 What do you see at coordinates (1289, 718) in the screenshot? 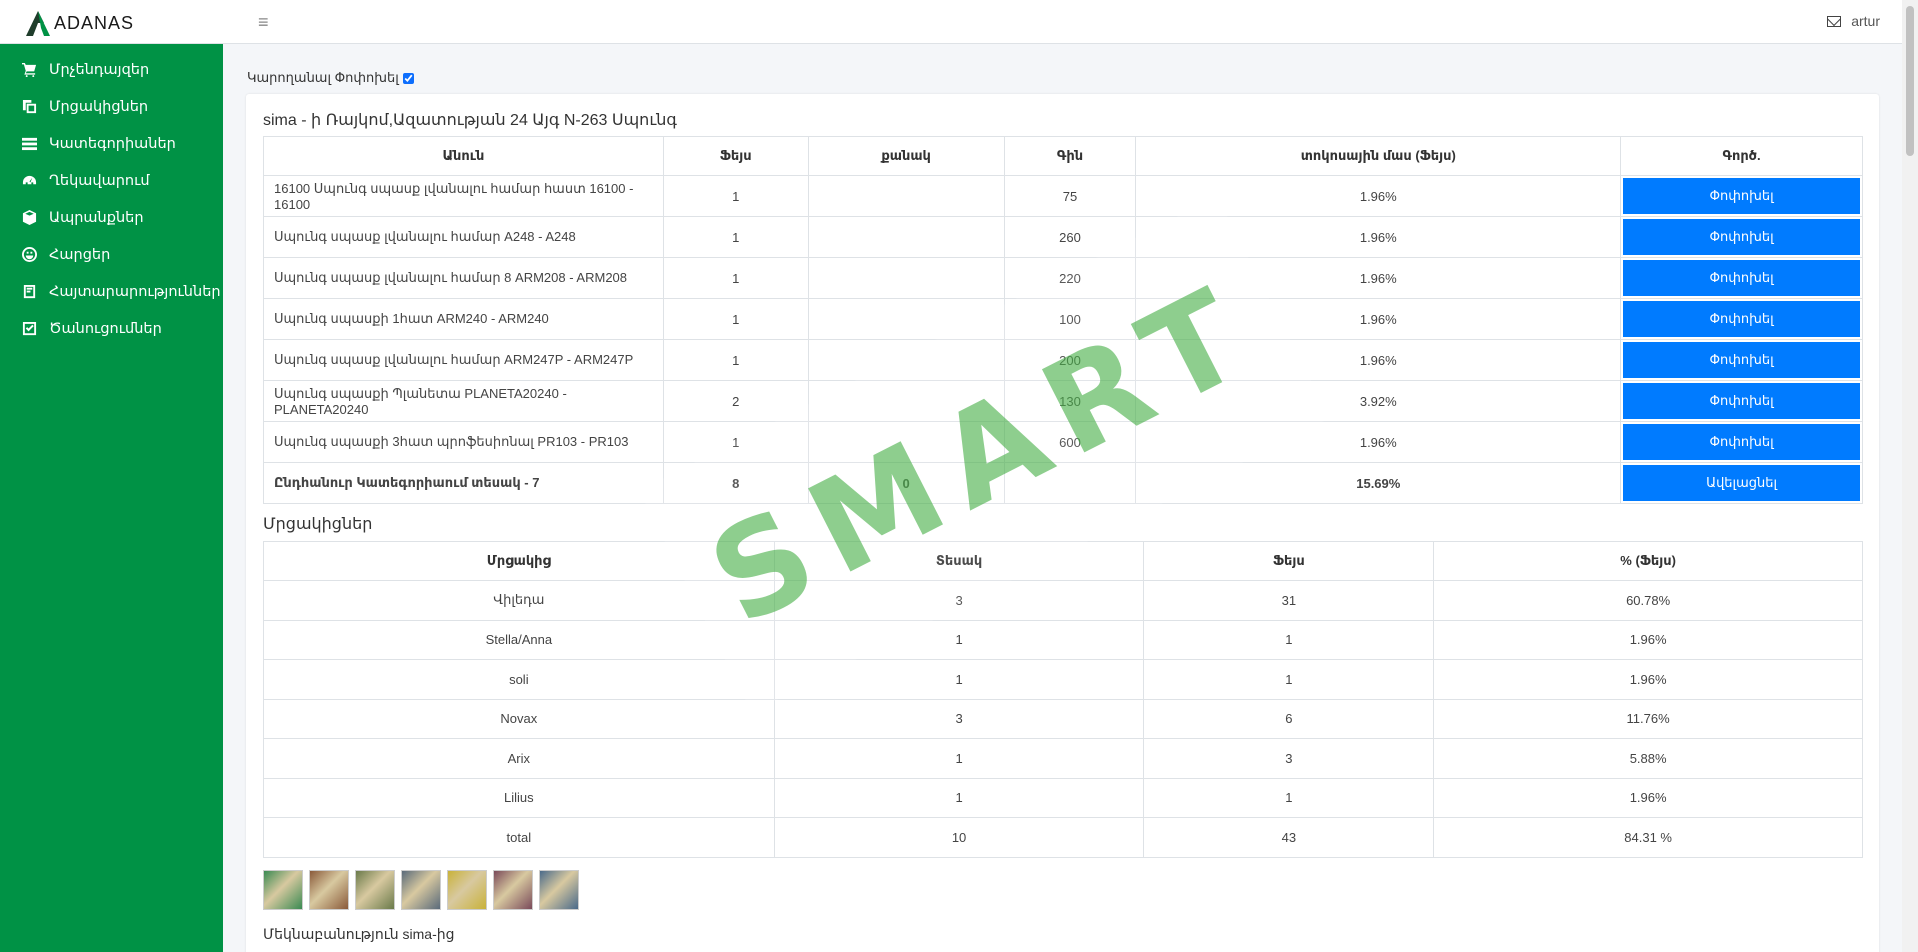
I see `competitor-face: 6` at bounding box center [1289, 718].